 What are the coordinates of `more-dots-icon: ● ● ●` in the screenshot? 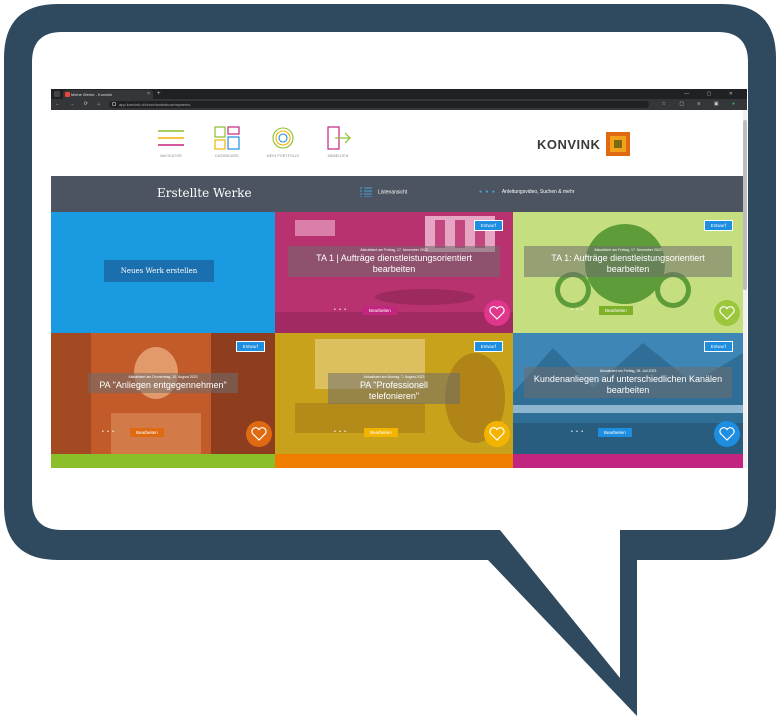 It's located at (487, 192).